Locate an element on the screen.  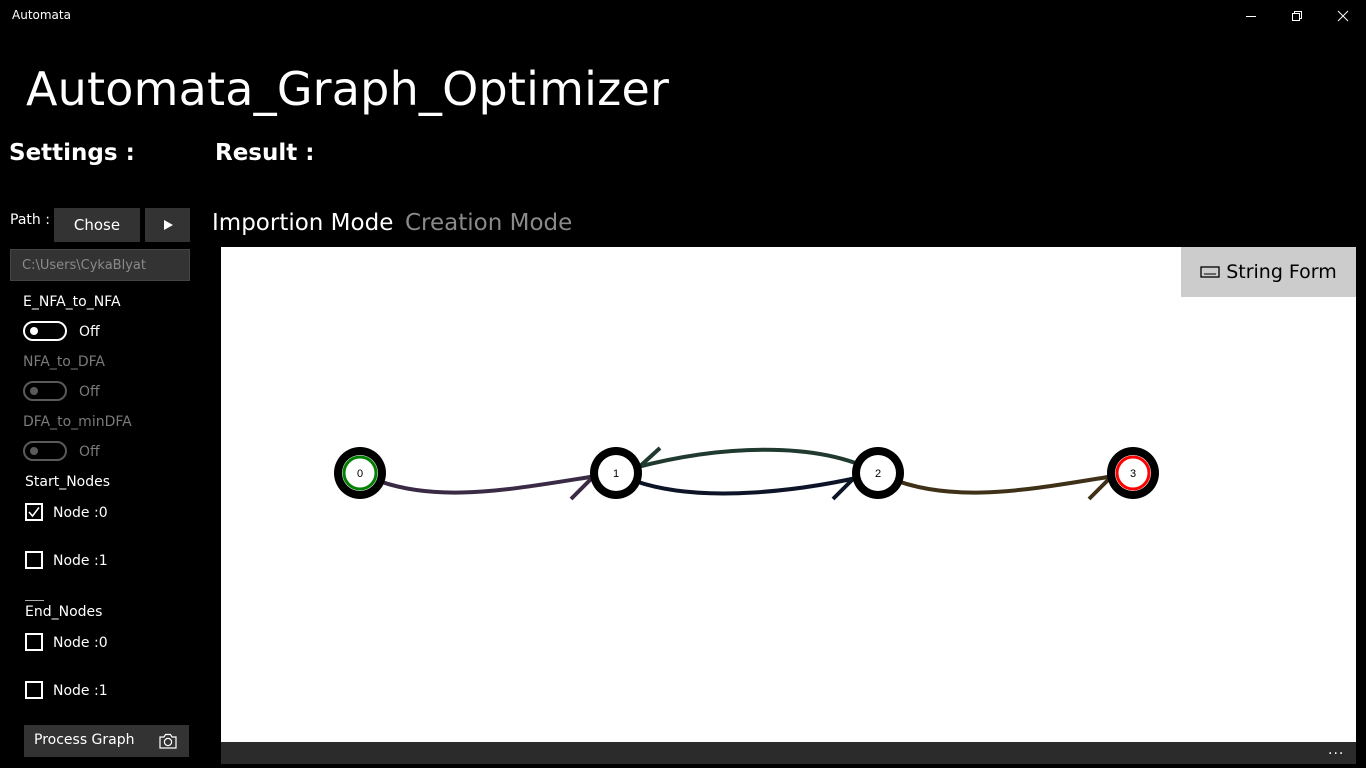
graph-node: 3 is located at coordinates (1133, 473).